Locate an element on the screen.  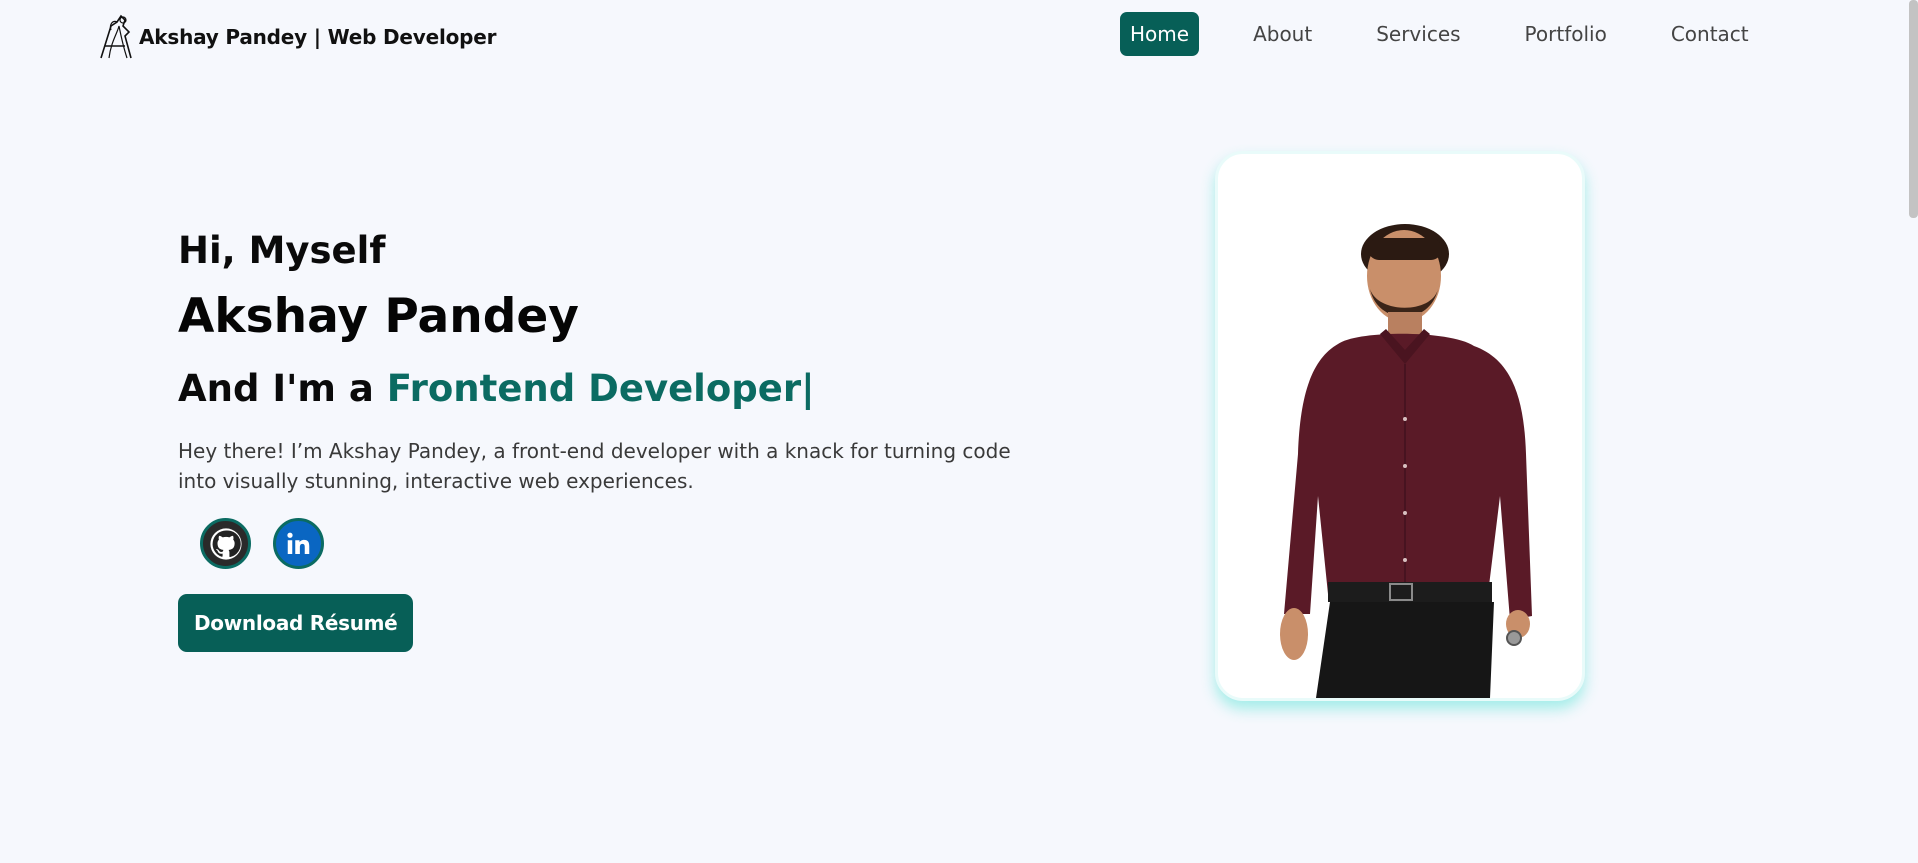
brand: Akshay Pandey | Web Developer is located at coordinates (296, 37).